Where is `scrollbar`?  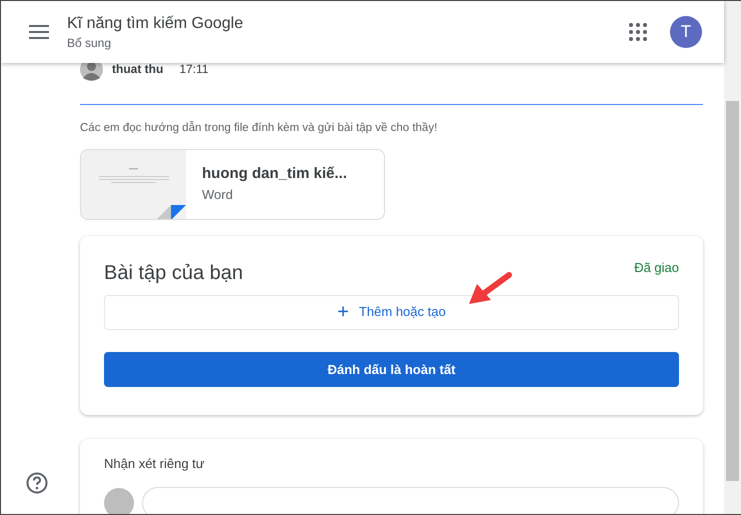
scrollbar is located at coordinates (732, 257).